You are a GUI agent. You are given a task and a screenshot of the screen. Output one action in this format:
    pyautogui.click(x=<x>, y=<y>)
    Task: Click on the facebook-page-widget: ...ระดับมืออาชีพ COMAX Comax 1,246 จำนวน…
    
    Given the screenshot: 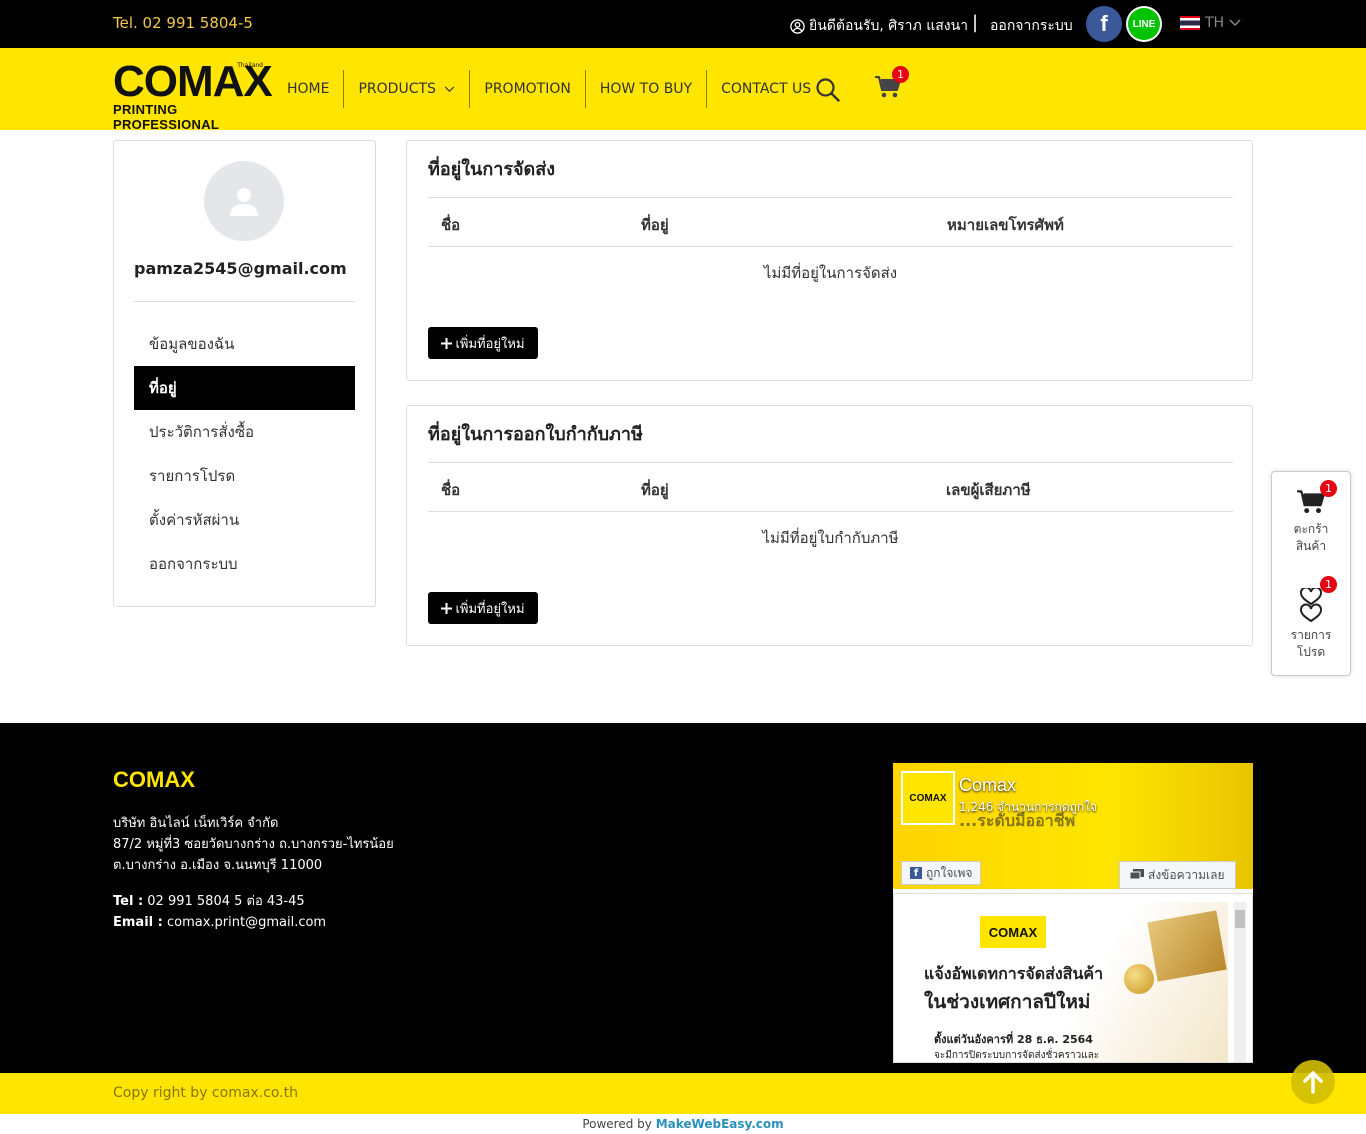 What is the action you would take?
    pyautogui.click(x=1073, y=913)
    